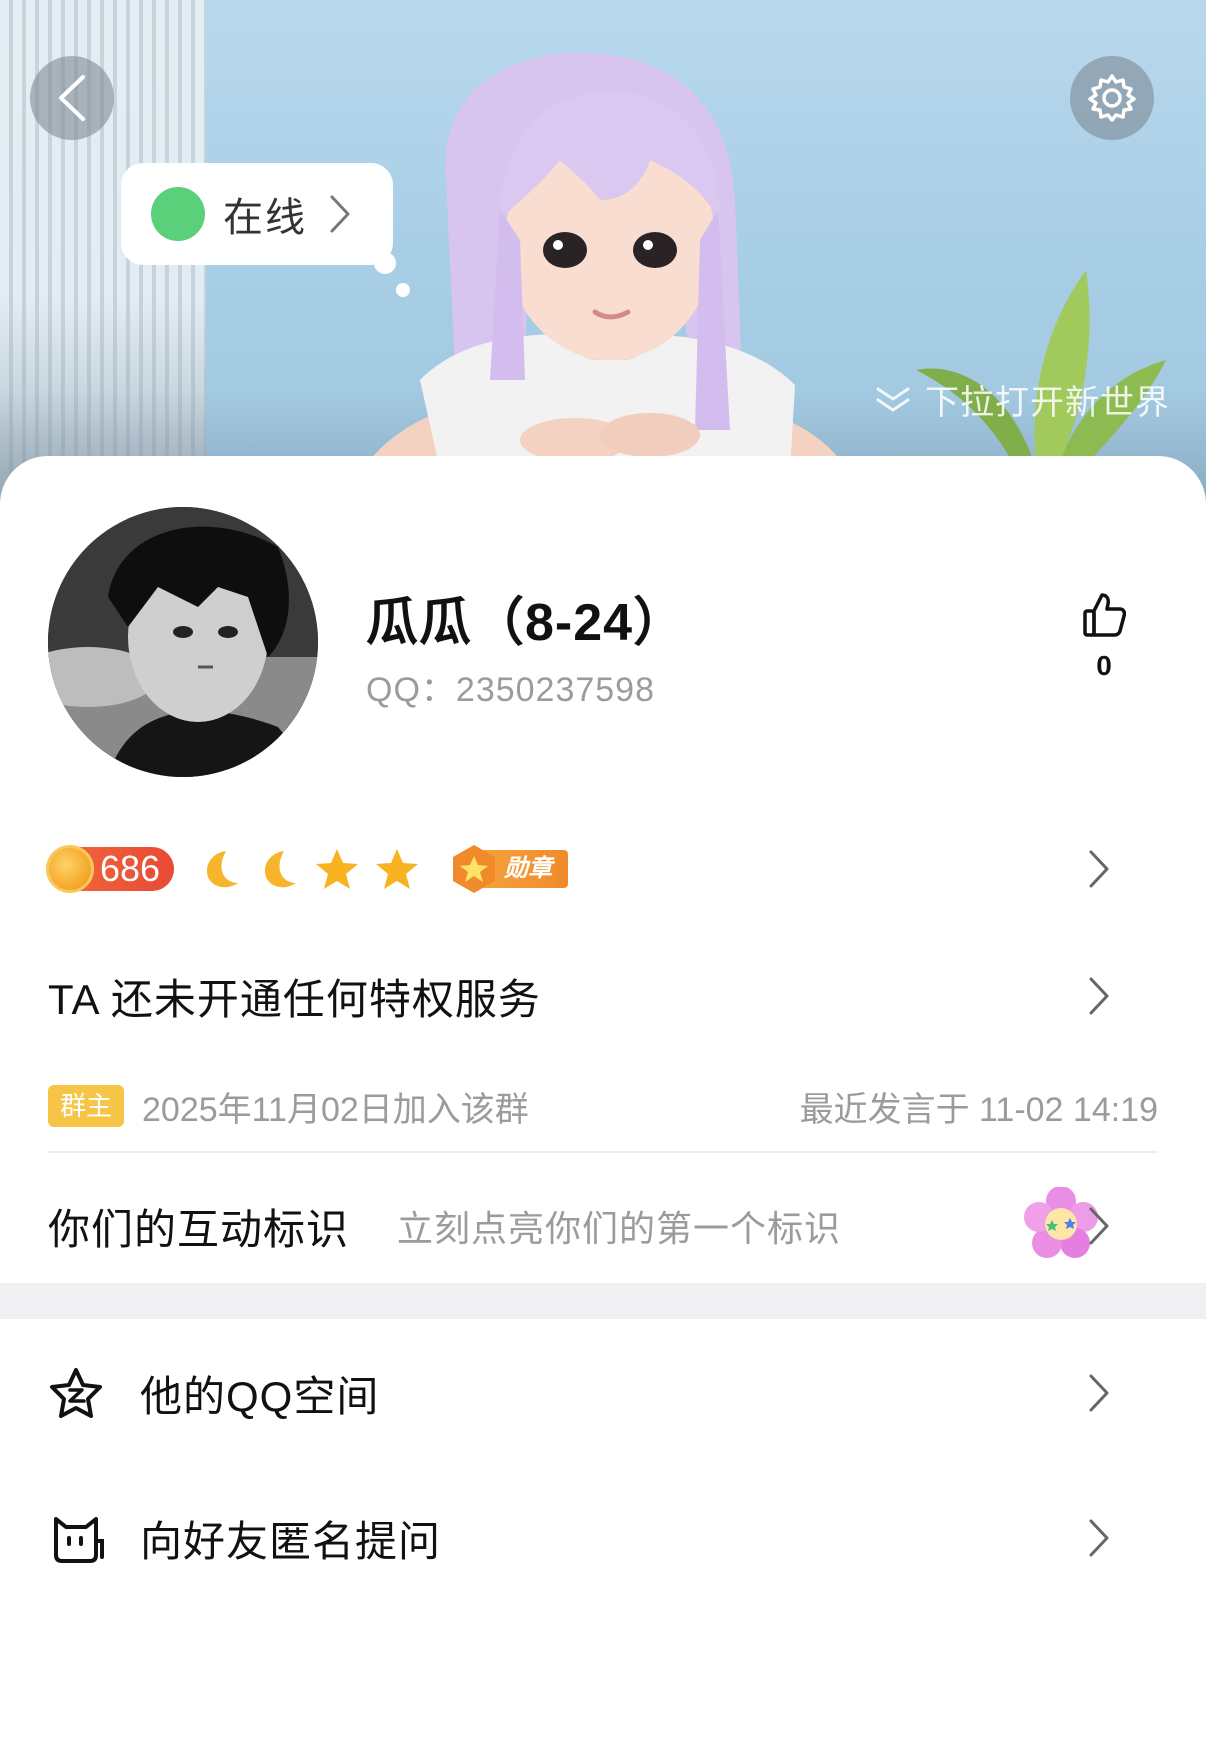  I want to click on nickname: 瓜瓜（8-24）, so click(526, 623).